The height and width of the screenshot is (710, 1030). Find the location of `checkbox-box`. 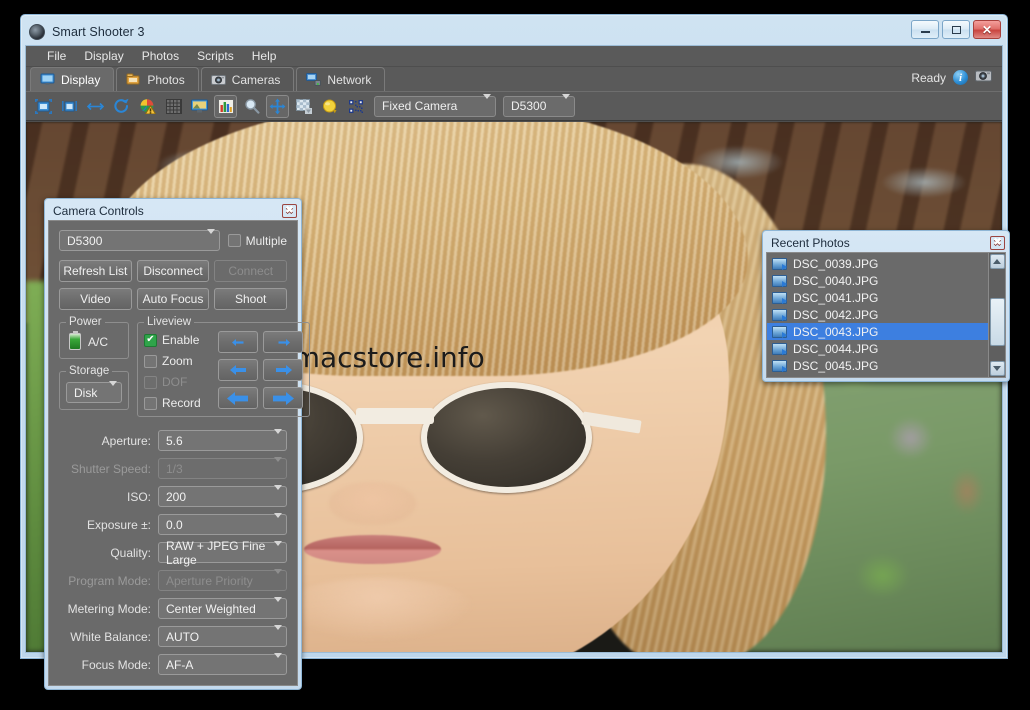

checkbox-box is located at coordinates (150, 382).